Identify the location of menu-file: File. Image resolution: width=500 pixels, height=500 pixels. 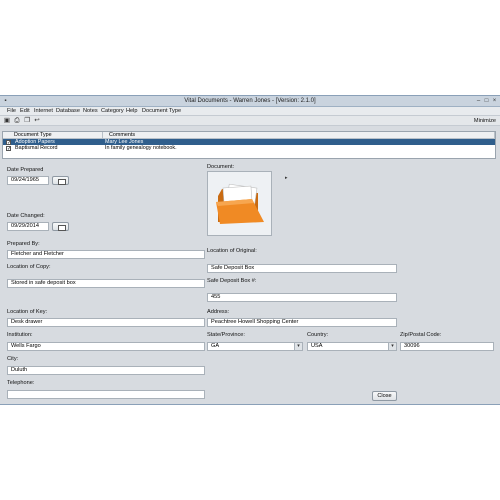
(11, 111).